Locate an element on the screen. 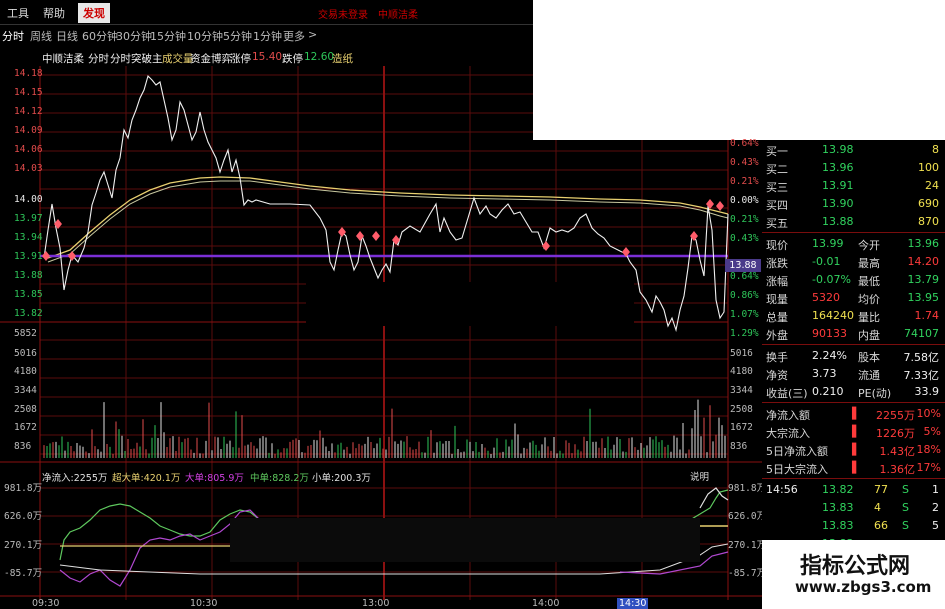  flow-value: 1.43亿 is located at coordinates (897, 451).